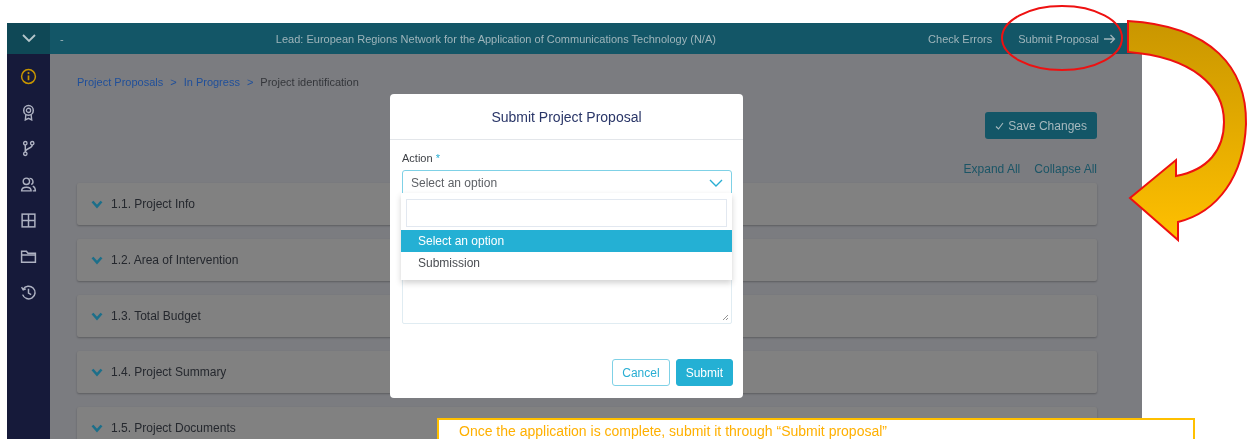 Image resolution: width=1248 pixels, height=439 pixels. What do you see at coordinates (62, 38) in the screenshot?
I see `dash-text: -` at bounding box center [62, 38].